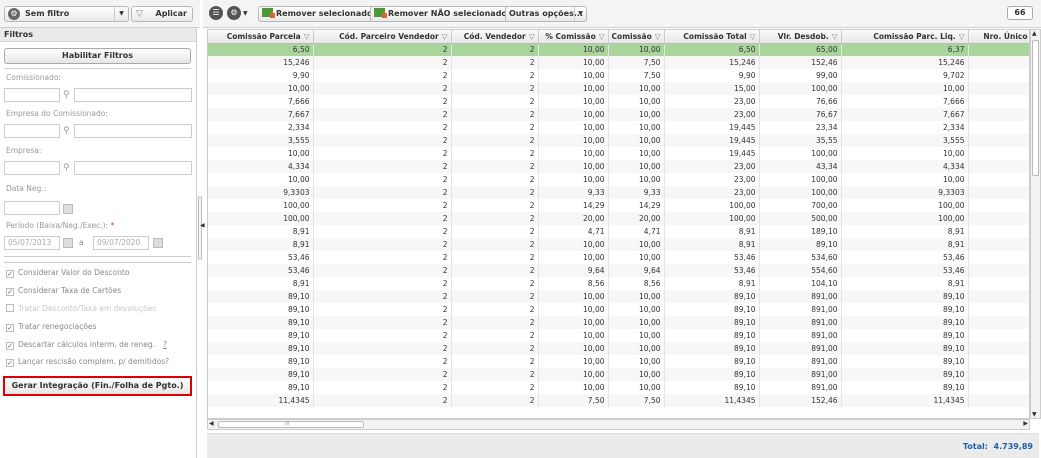  What do you see at coordinates (712, 37) in the screenshot?
I see `column-header: Comissão Total ▽` at bounding box center [712, 37].